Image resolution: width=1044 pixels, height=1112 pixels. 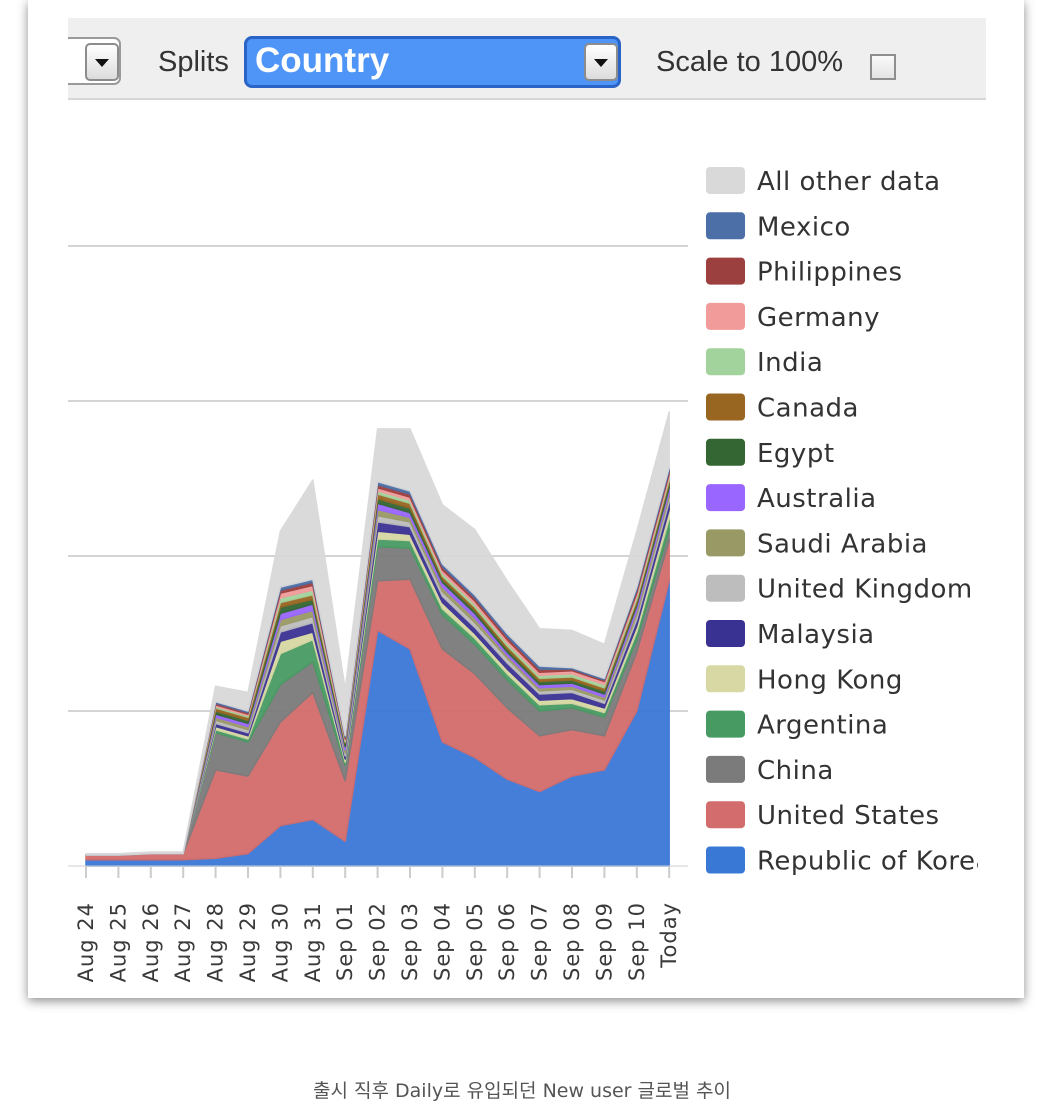 What do you see at coordinates (637, 941) in the screenshot?
I see `x-tick-label: Sep 10` at bounding box center [637, 941].